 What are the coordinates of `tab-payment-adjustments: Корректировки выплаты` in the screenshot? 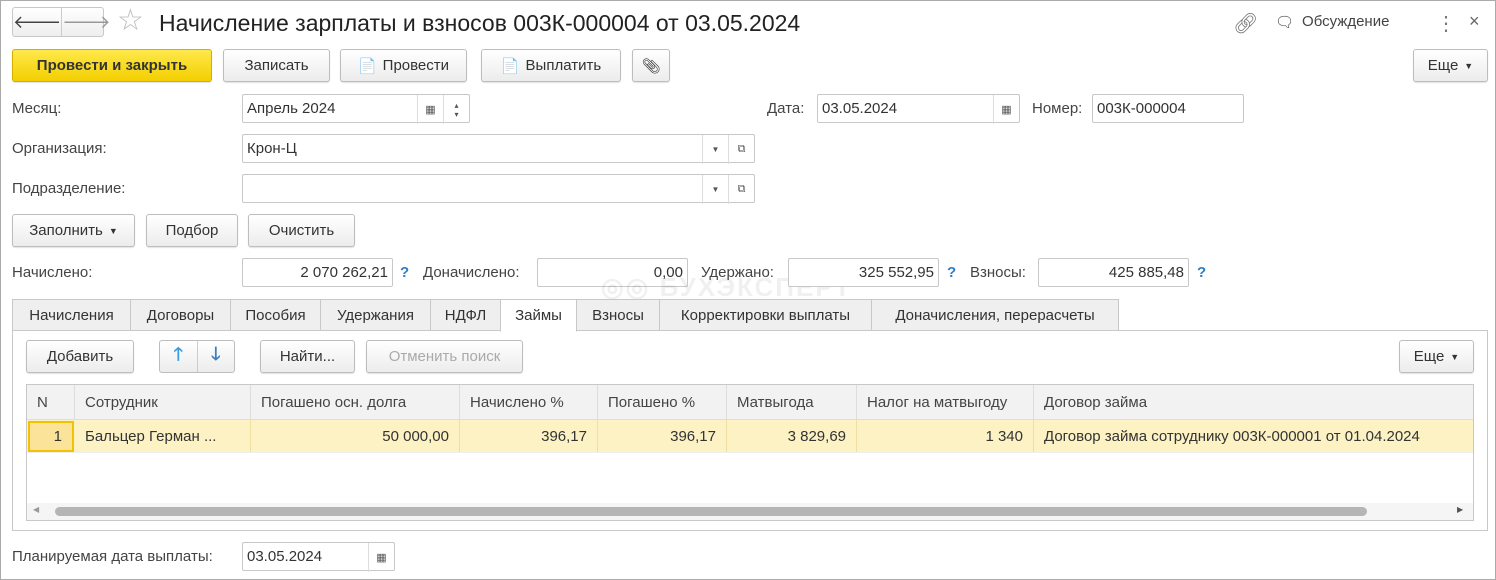 It's located at (765, 315).